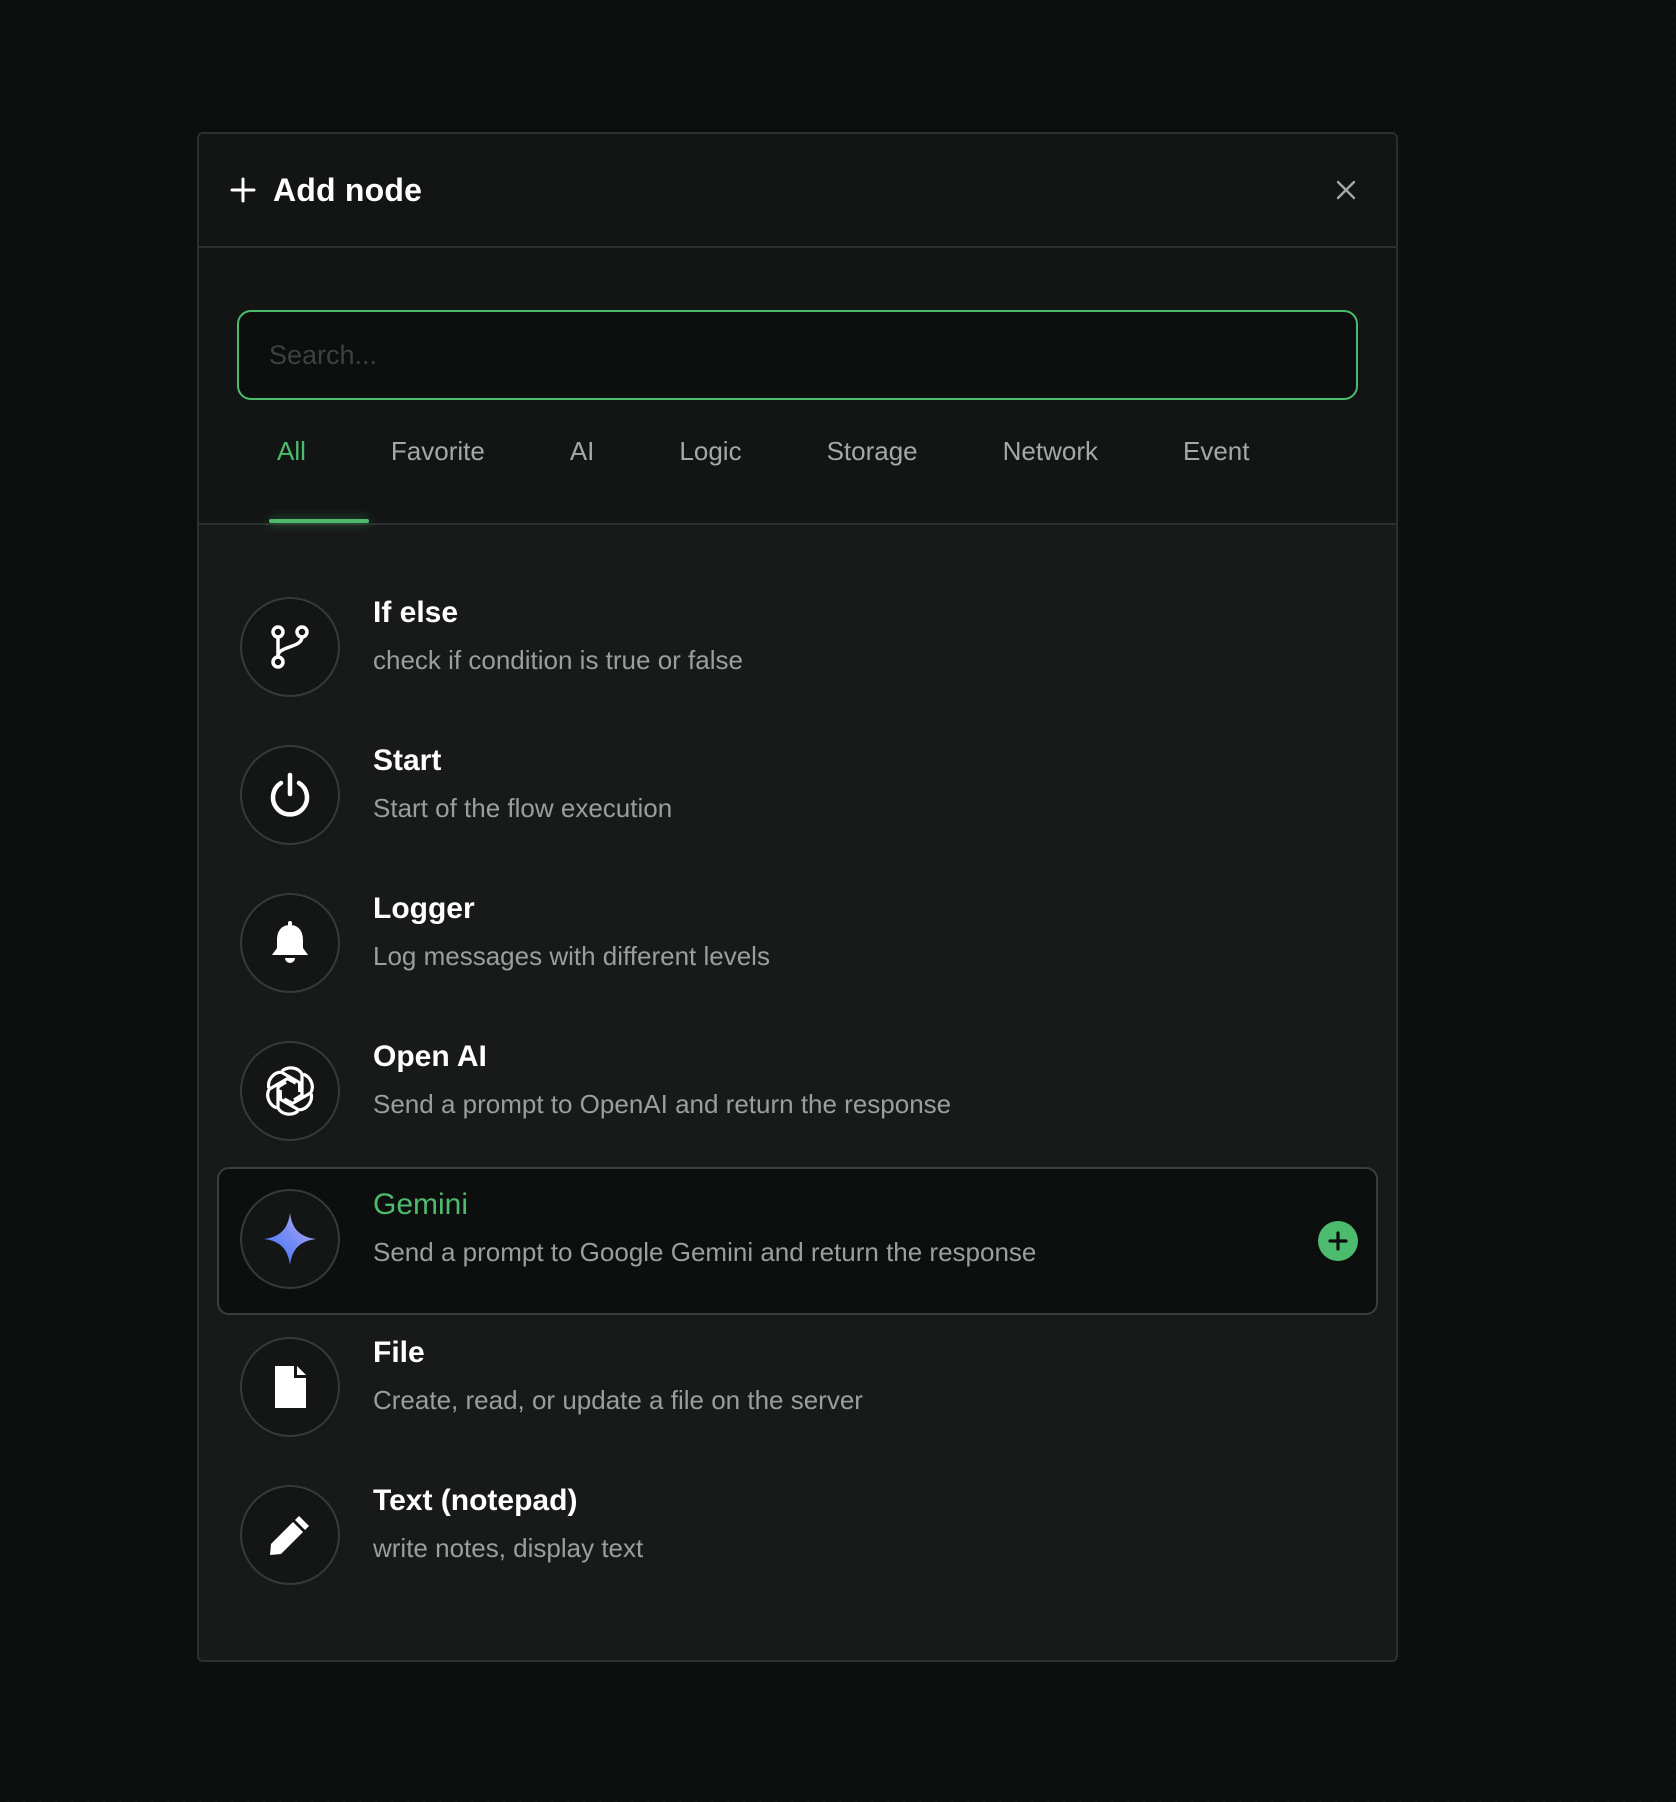  What do you see at coordinates (508, 1548) in the screenshot?
I see `node-description: write notes, display text` at bounding box center [508, 1548].